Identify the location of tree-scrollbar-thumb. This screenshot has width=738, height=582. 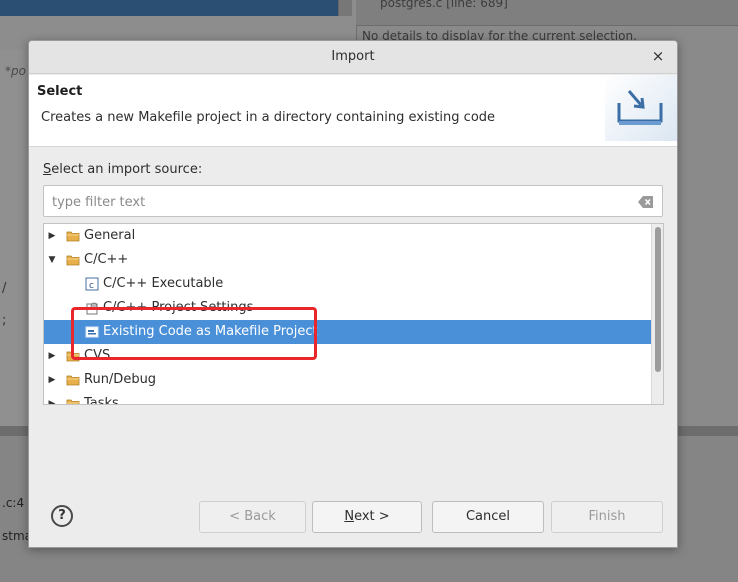
(658, 299).